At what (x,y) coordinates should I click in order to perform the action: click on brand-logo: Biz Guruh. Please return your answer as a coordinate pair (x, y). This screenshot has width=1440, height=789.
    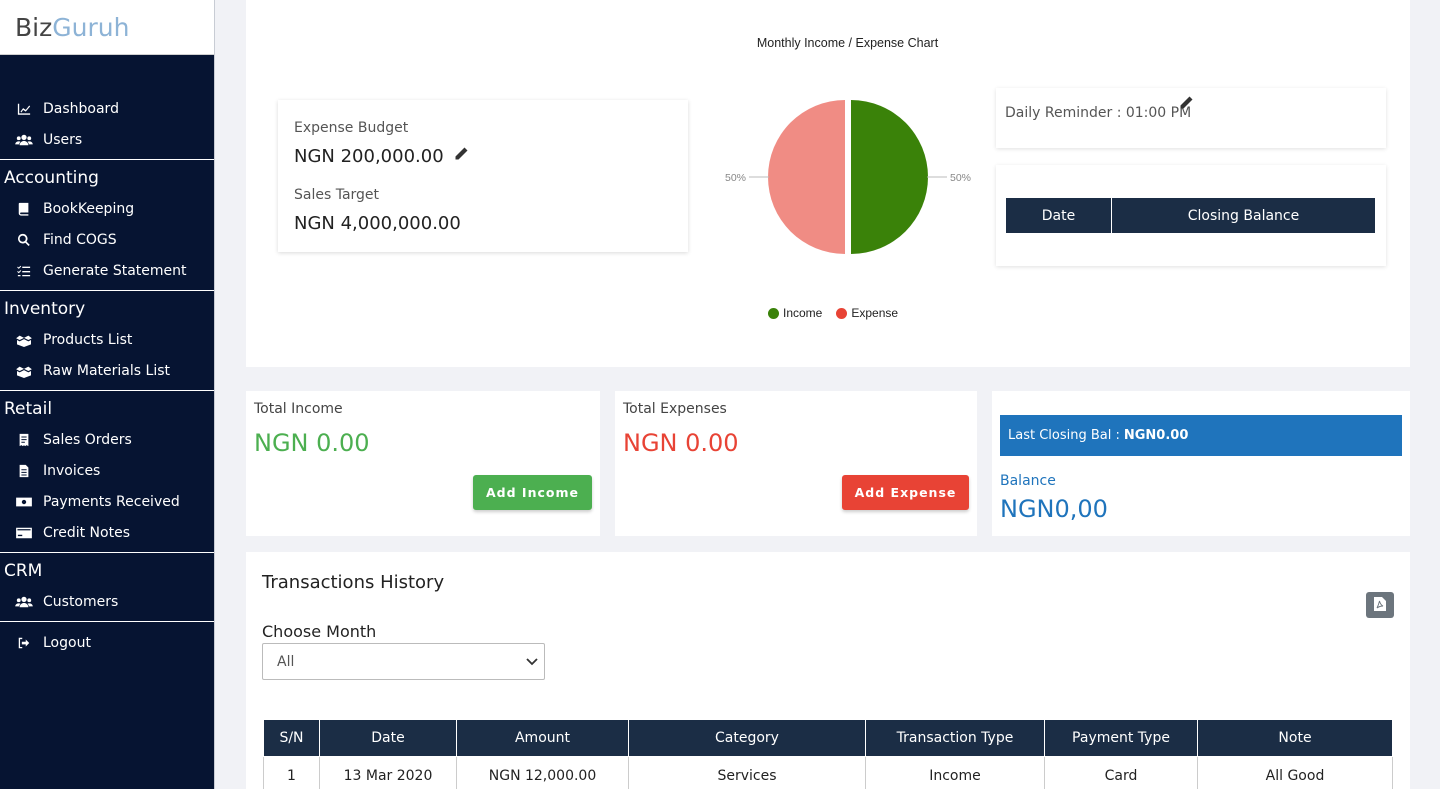
    Looking at the image, I should click on (107, 27).